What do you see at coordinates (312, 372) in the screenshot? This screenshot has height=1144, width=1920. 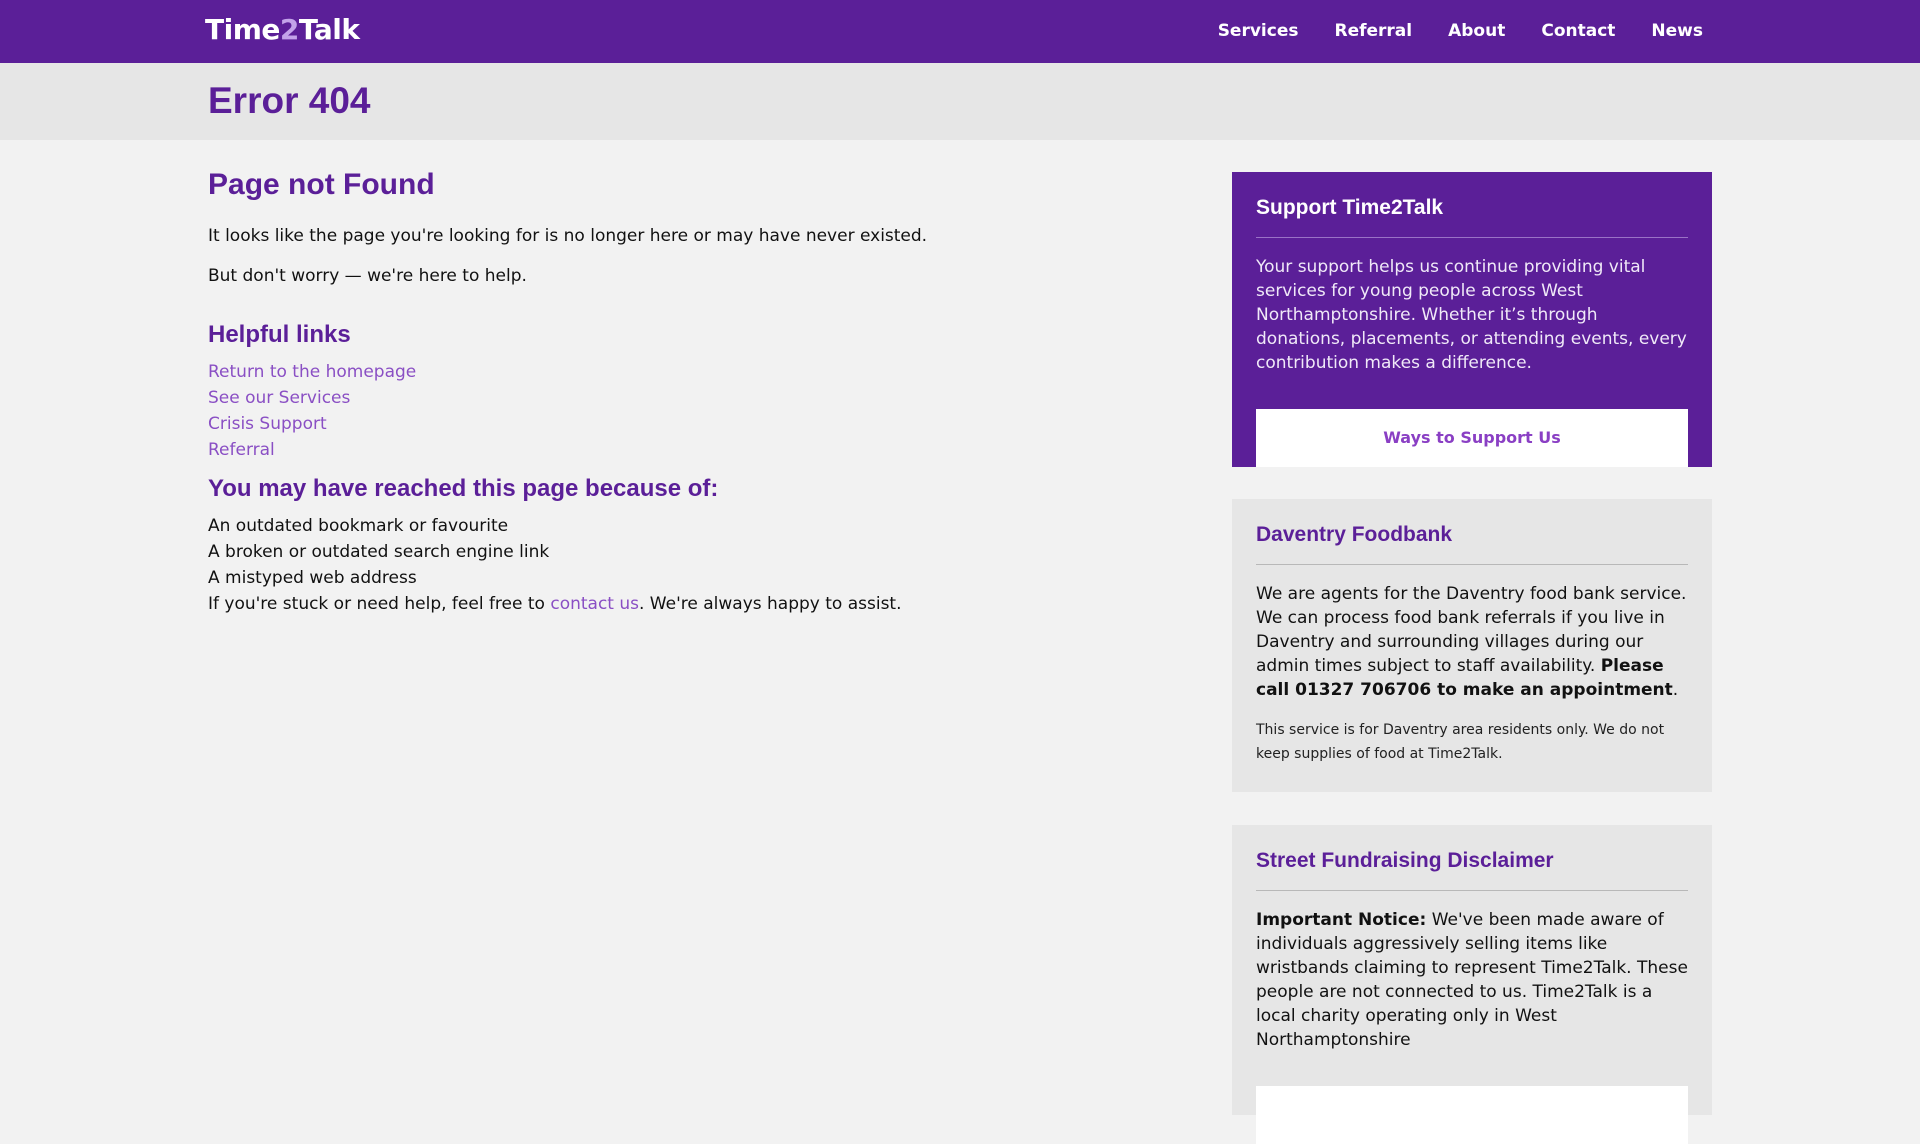 I see `link-homepage: Return to the homepage` at bounding box center [312, 372].